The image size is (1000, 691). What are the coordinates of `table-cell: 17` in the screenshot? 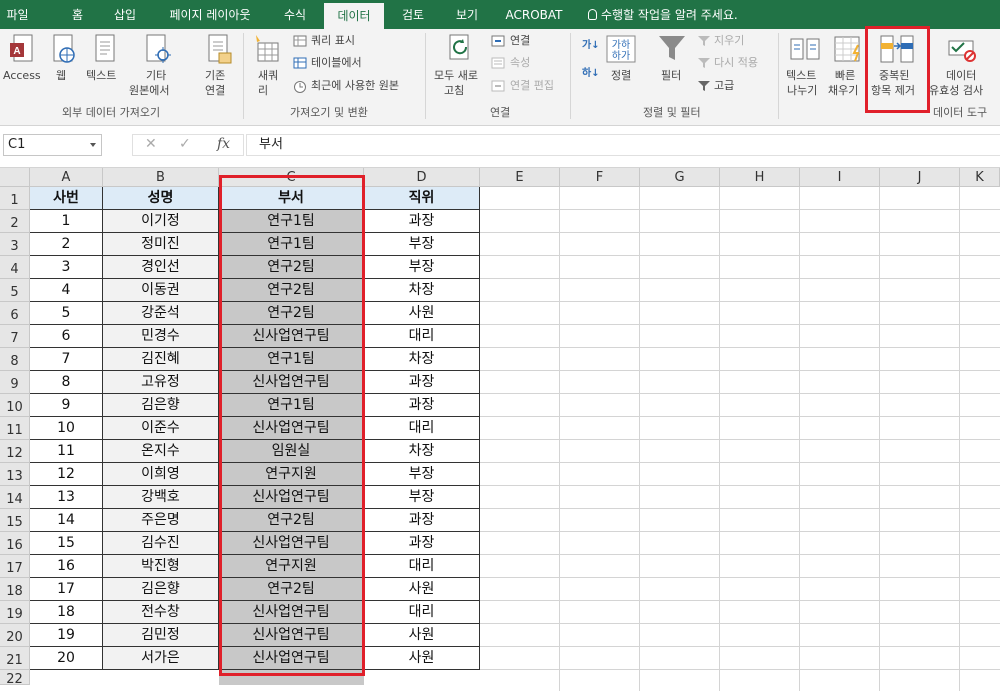 It's located at (66, 589).